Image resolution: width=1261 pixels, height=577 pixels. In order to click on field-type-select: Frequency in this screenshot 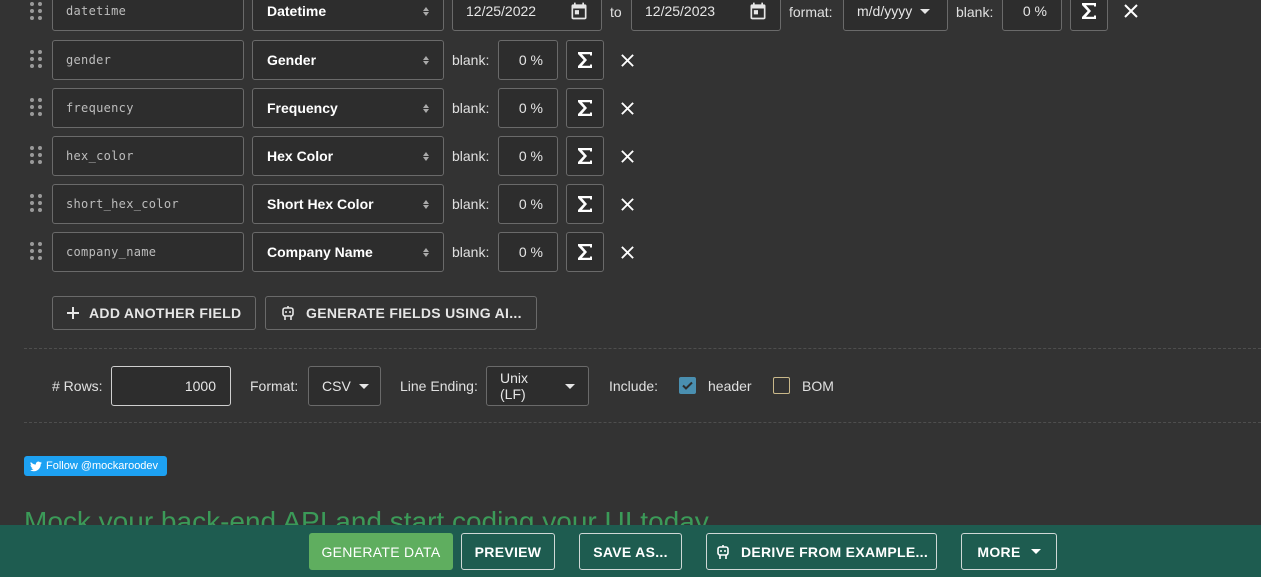, I will do `click(348, 108)`.